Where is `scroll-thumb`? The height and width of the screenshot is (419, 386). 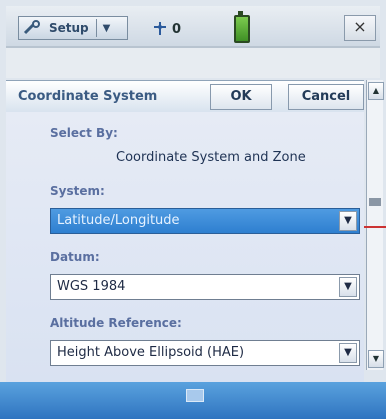
scroll-thumb is located at coordinates (375, 202).